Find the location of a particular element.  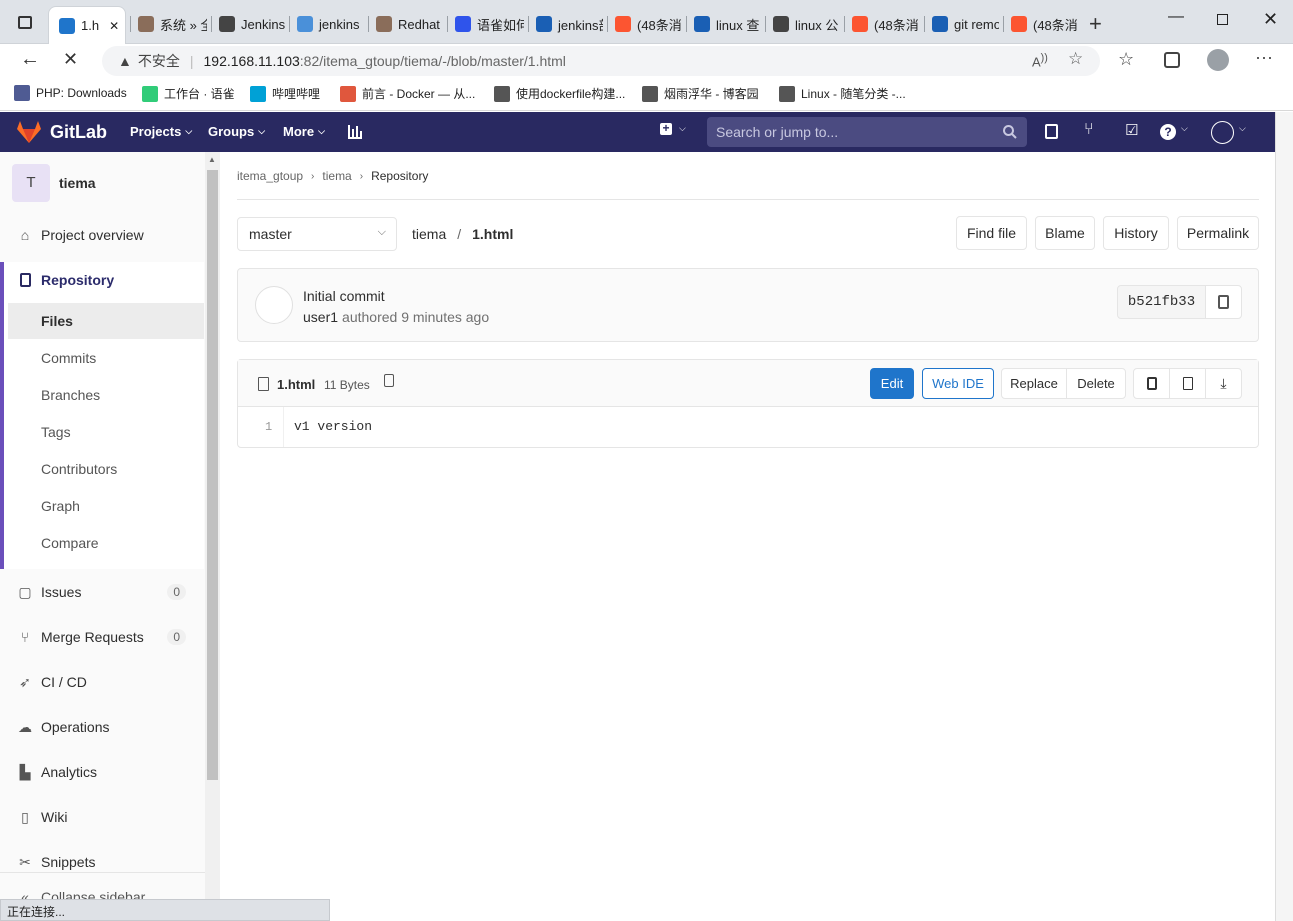

copy-sha-button is located at coordinates (1223, 302).